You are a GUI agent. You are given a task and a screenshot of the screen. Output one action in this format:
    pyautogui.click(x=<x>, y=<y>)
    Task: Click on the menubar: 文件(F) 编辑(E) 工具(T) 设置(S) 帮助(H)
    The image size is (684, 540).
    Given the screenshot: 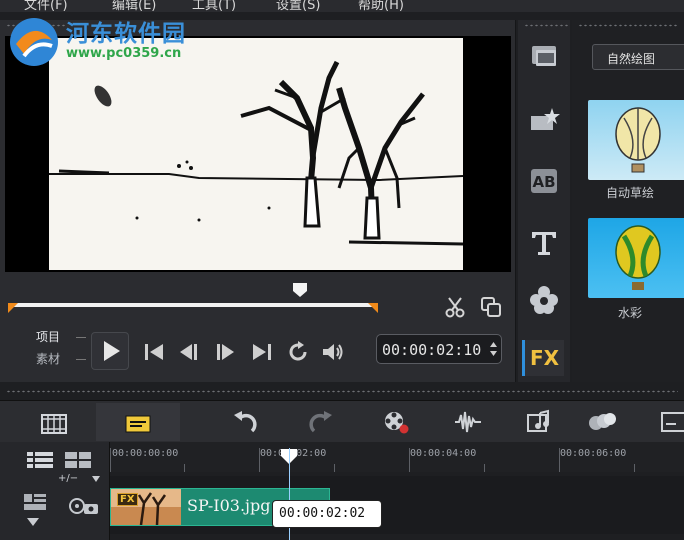 What is the action you would take?
    pyautogui.click(x=342, y=6)
    